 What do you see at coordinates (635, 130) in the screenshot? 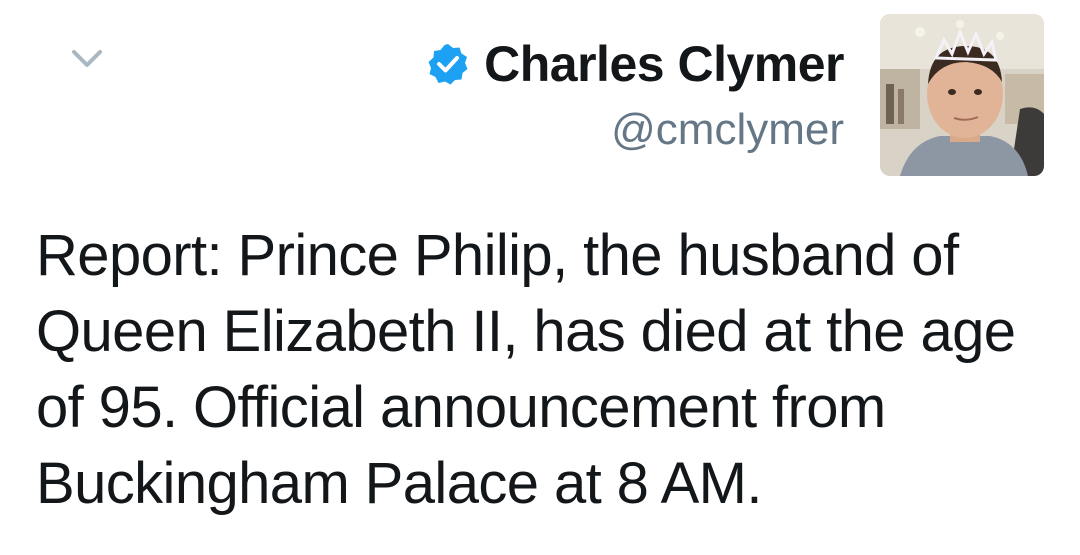
I see `author-handle: @cmclymer` at bounding box center [635, 130].